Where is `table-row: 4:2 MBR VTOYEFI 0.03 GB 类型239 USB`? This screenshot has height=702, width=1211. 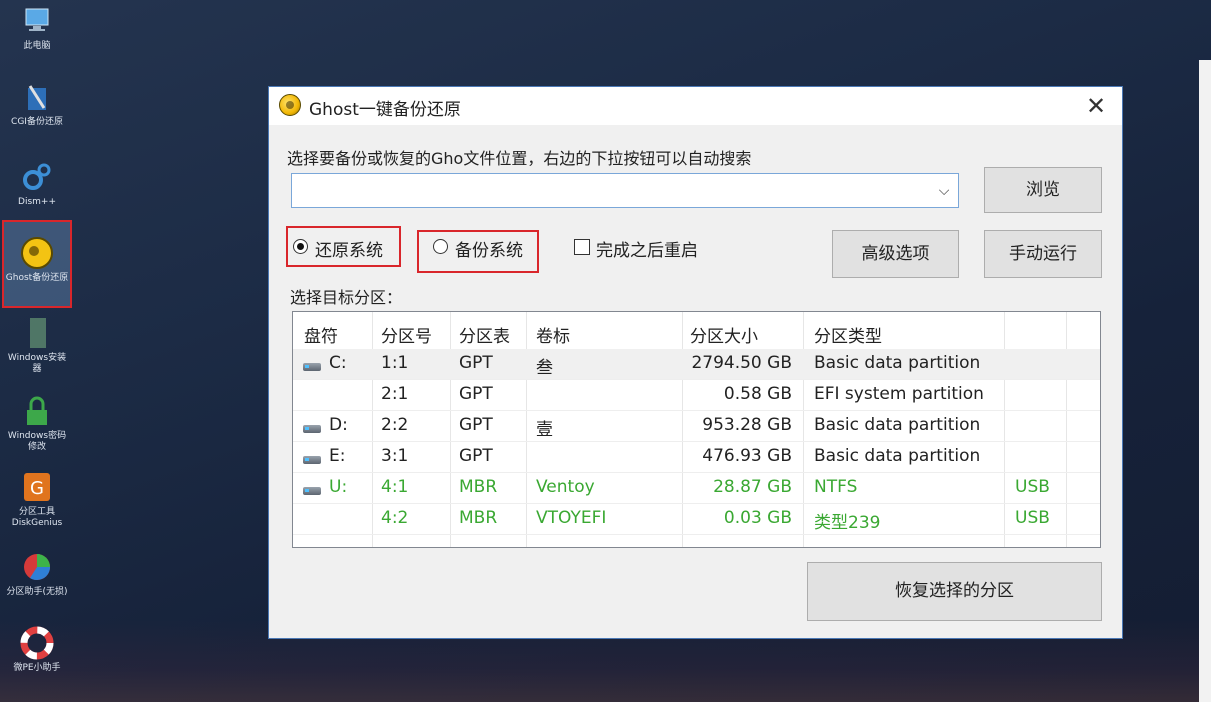
table-row: 4:2 MBR VTOYEFI 0.03 GB 类型239 USB is located at coordinates (696, 519).